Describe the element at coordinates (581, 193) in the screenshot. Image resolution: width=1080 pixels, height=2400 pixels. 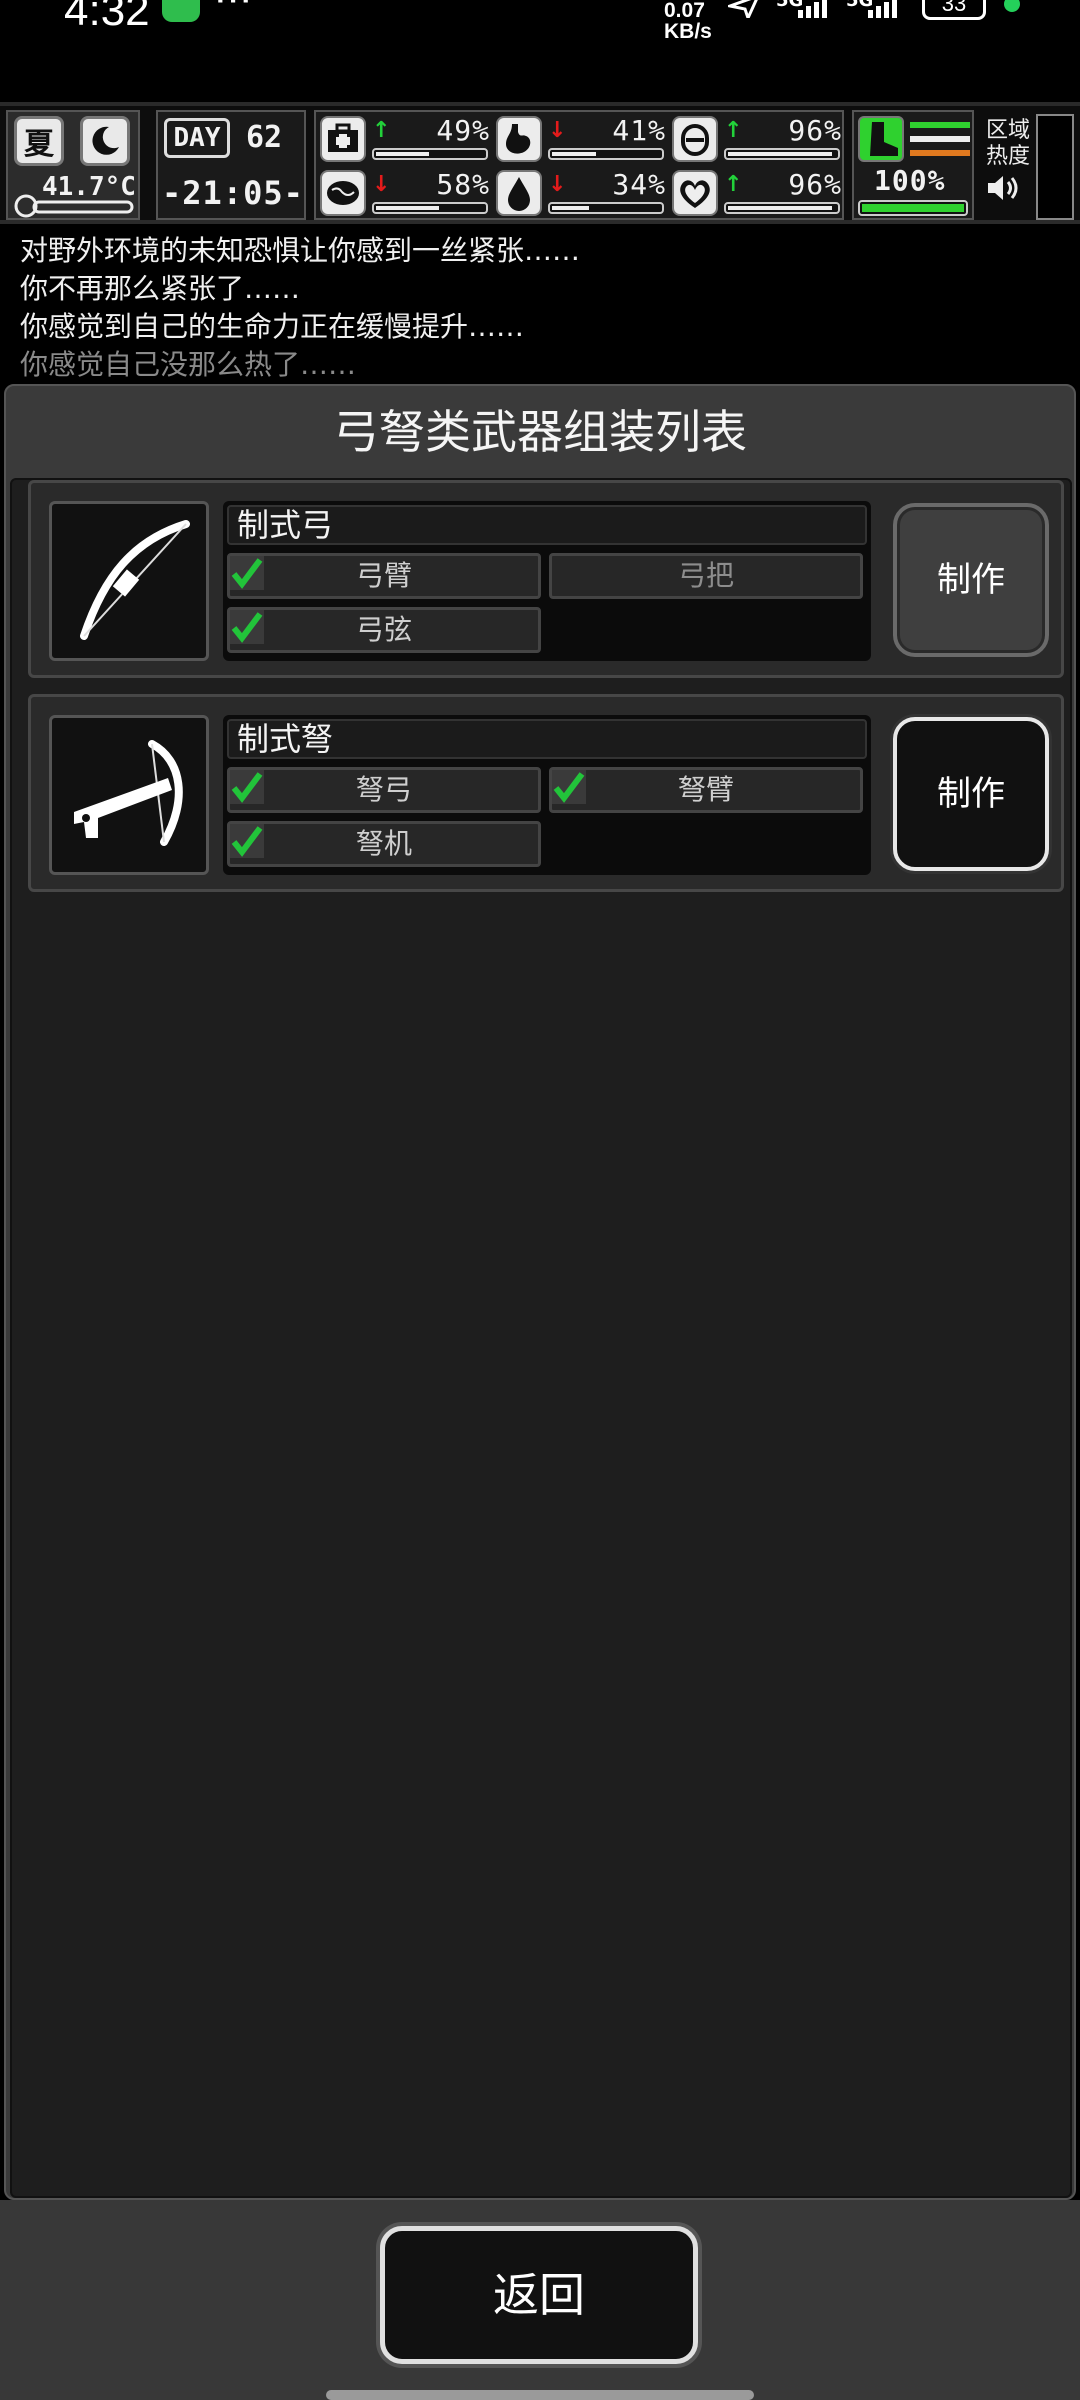
I see `stat-thirst: ↓ 34%` at that location.